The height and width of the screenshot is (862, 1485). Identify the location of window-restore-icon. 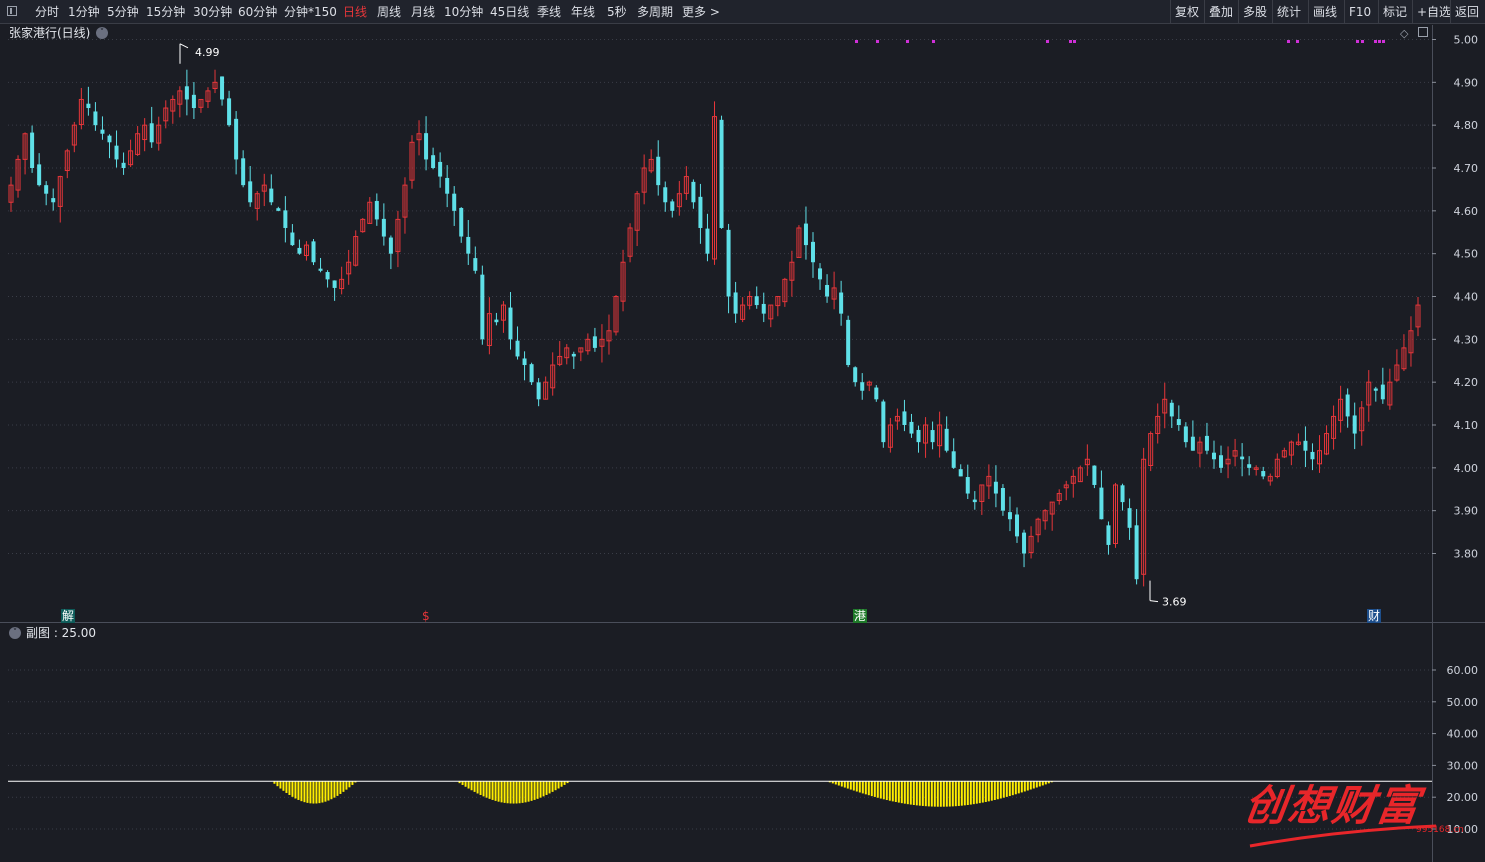
(1423, 32).